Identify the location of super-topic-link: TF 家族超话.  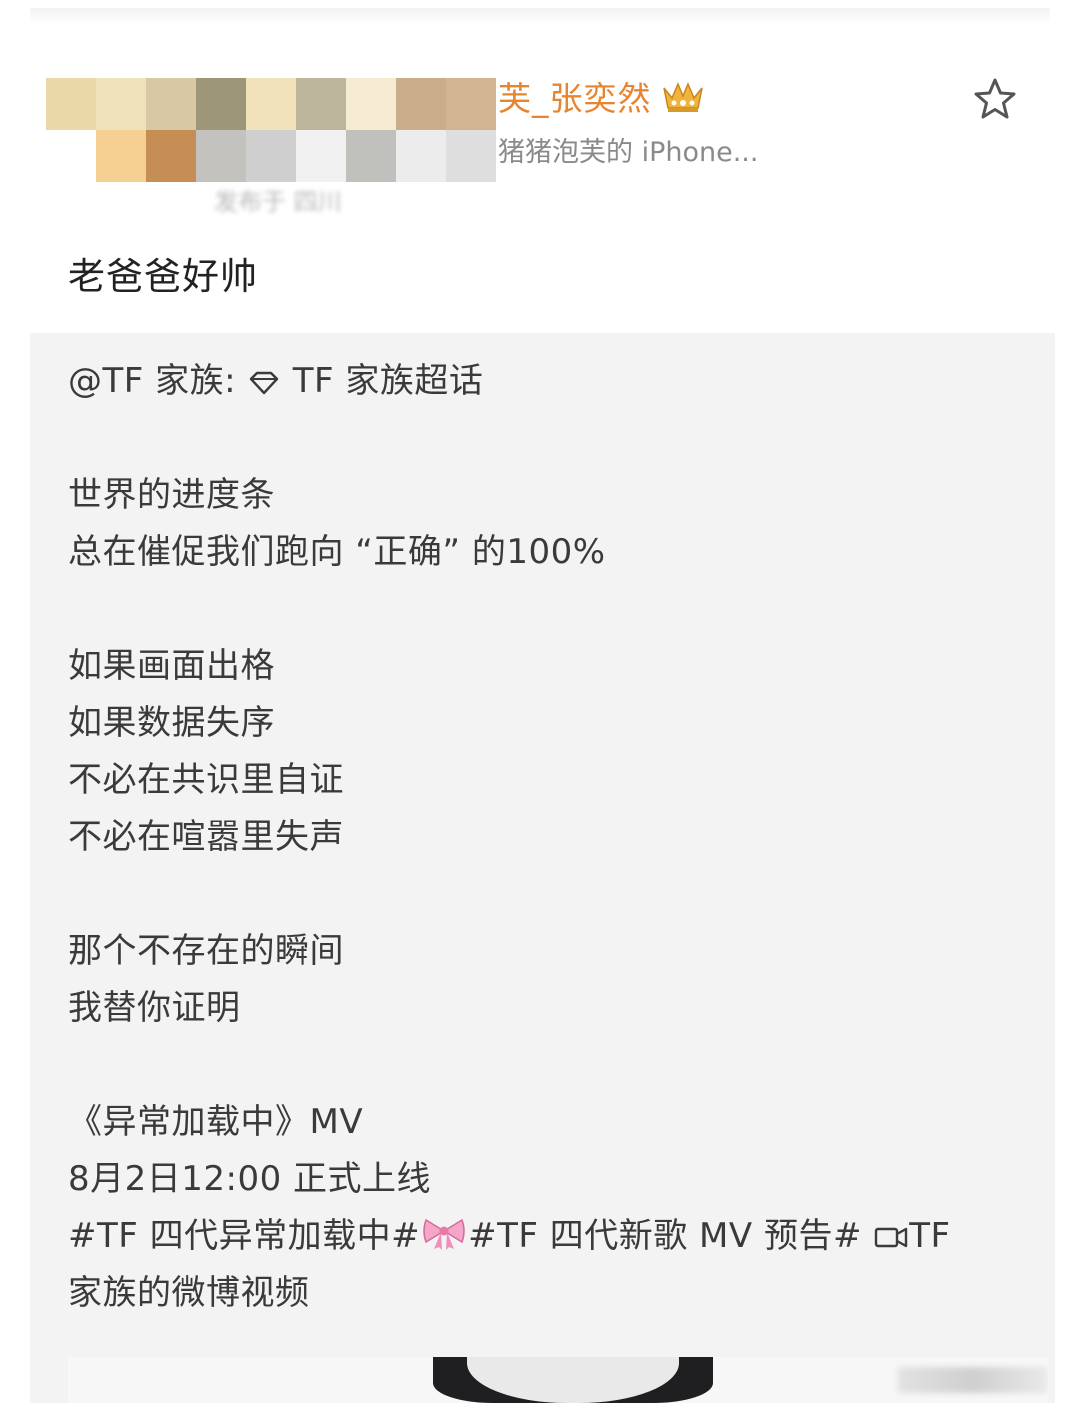
(388, 381).